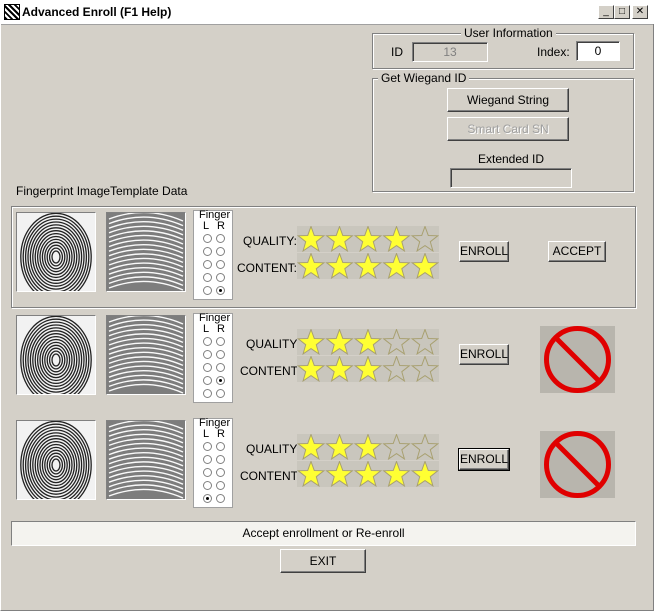 This screenshot has width=654, height=611. What do you see at coordinates (640, 12) in the screenshot?
I see `close-button: ✕` at bounding box center [640, 12].